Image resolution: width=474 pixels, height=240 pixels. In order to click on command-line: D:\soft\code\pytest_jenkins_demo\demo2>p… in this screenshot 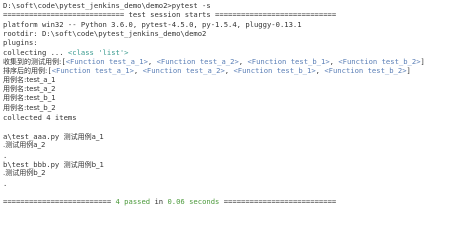, I will do `click(107, 5)`.